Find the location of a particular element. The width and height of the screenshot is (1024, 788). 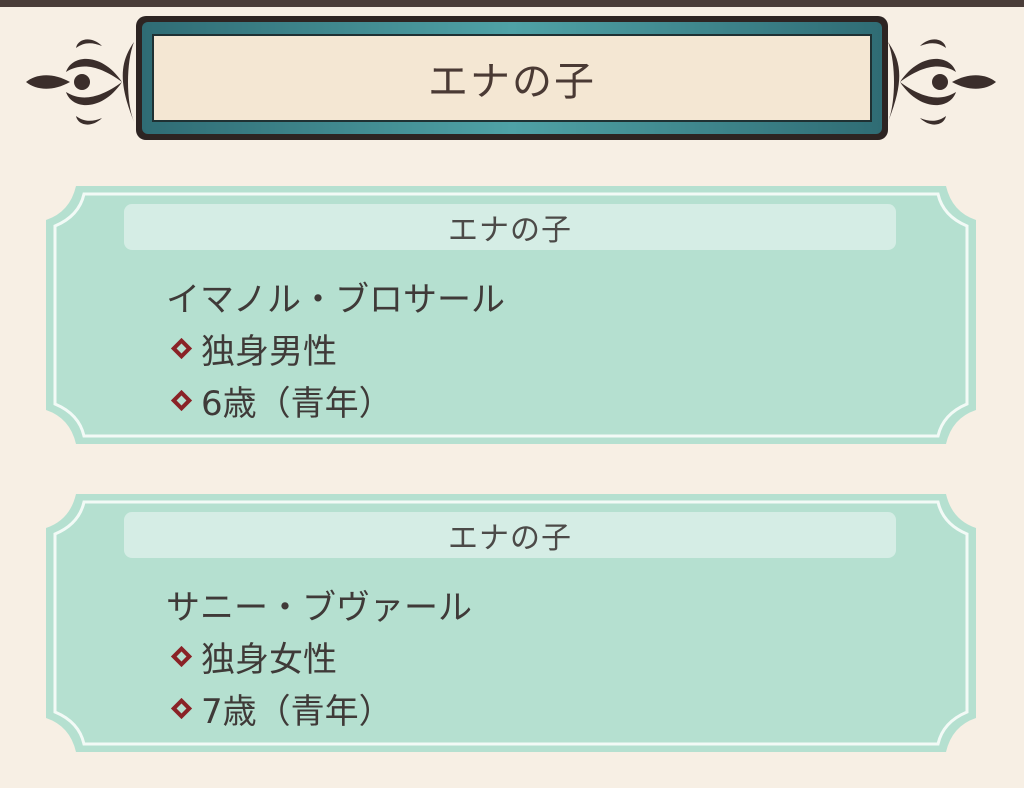

title-banner: エナの子 is located at coordinates (512, 78).